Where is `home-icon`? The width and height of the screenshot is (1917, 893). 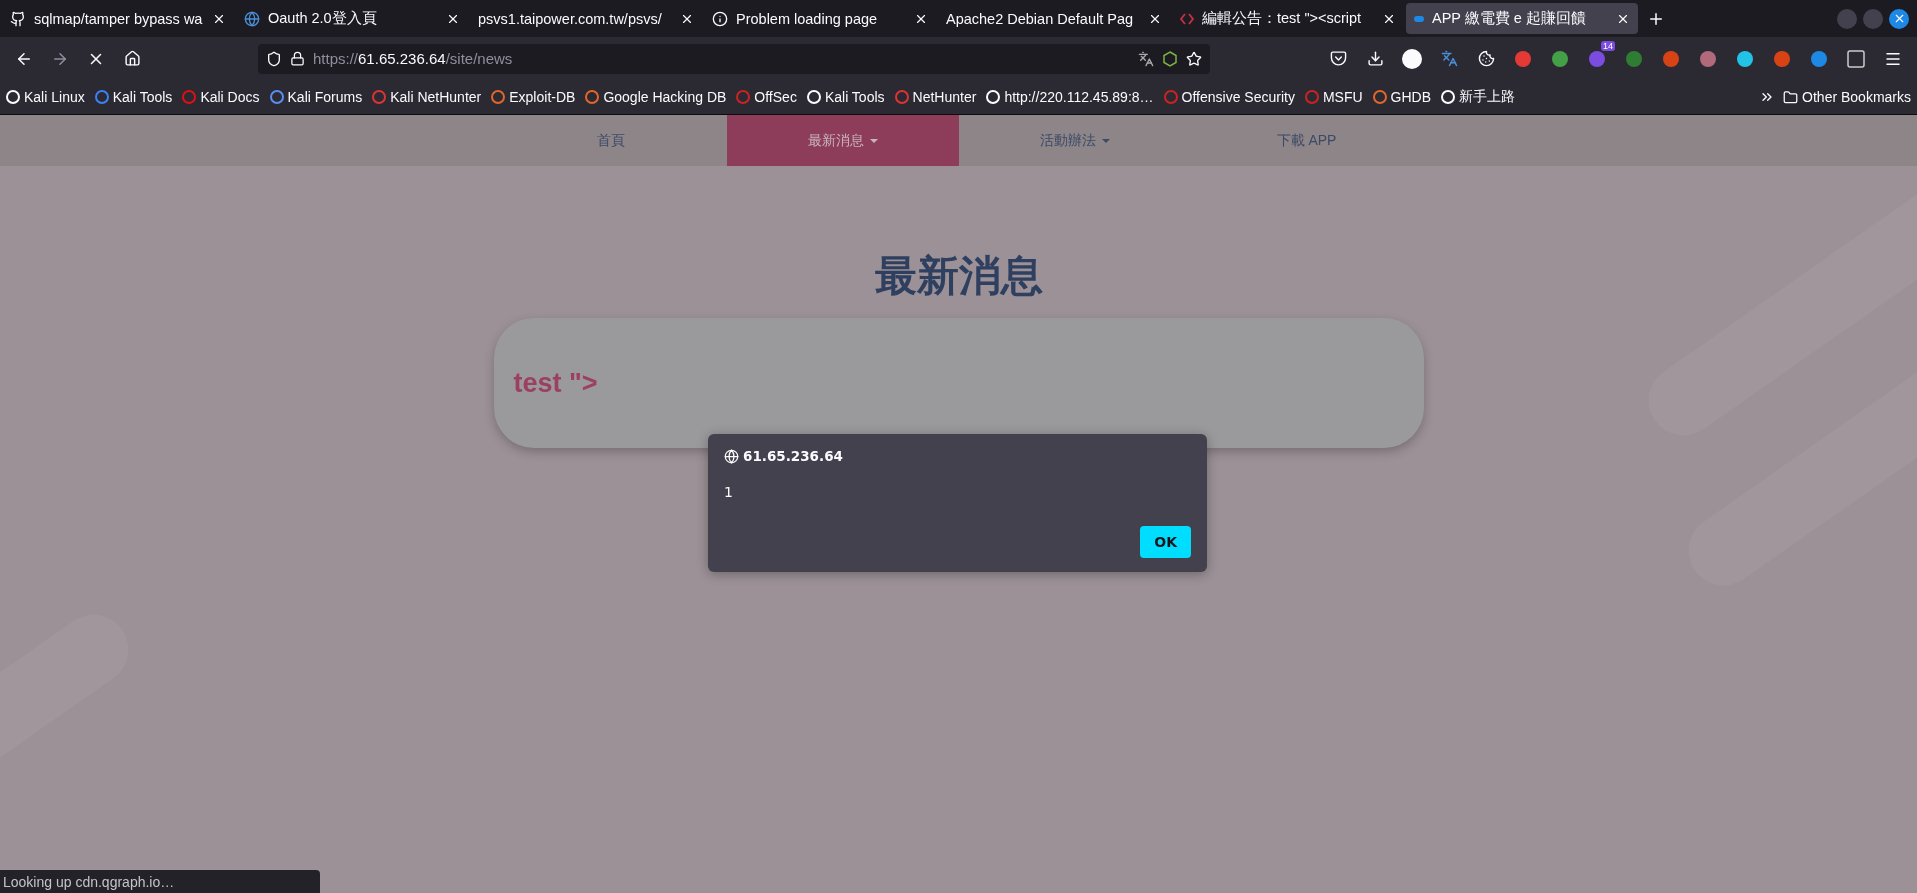 home-icon is located at coordinates (132, 58).